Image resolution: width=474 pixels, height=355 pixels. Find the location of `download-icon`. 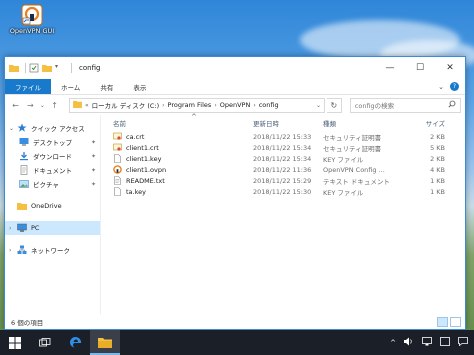

download-icon is located at coordinates (24, 156).